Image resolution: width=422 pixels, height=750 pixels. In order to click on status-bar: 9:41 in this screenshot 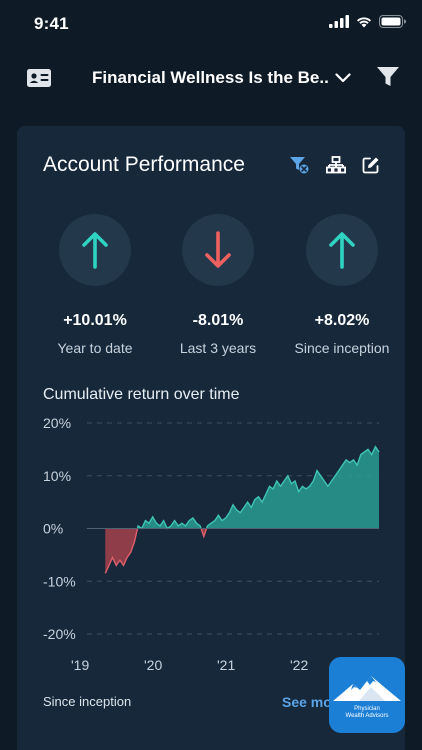, I will do `click(211, 24)`.